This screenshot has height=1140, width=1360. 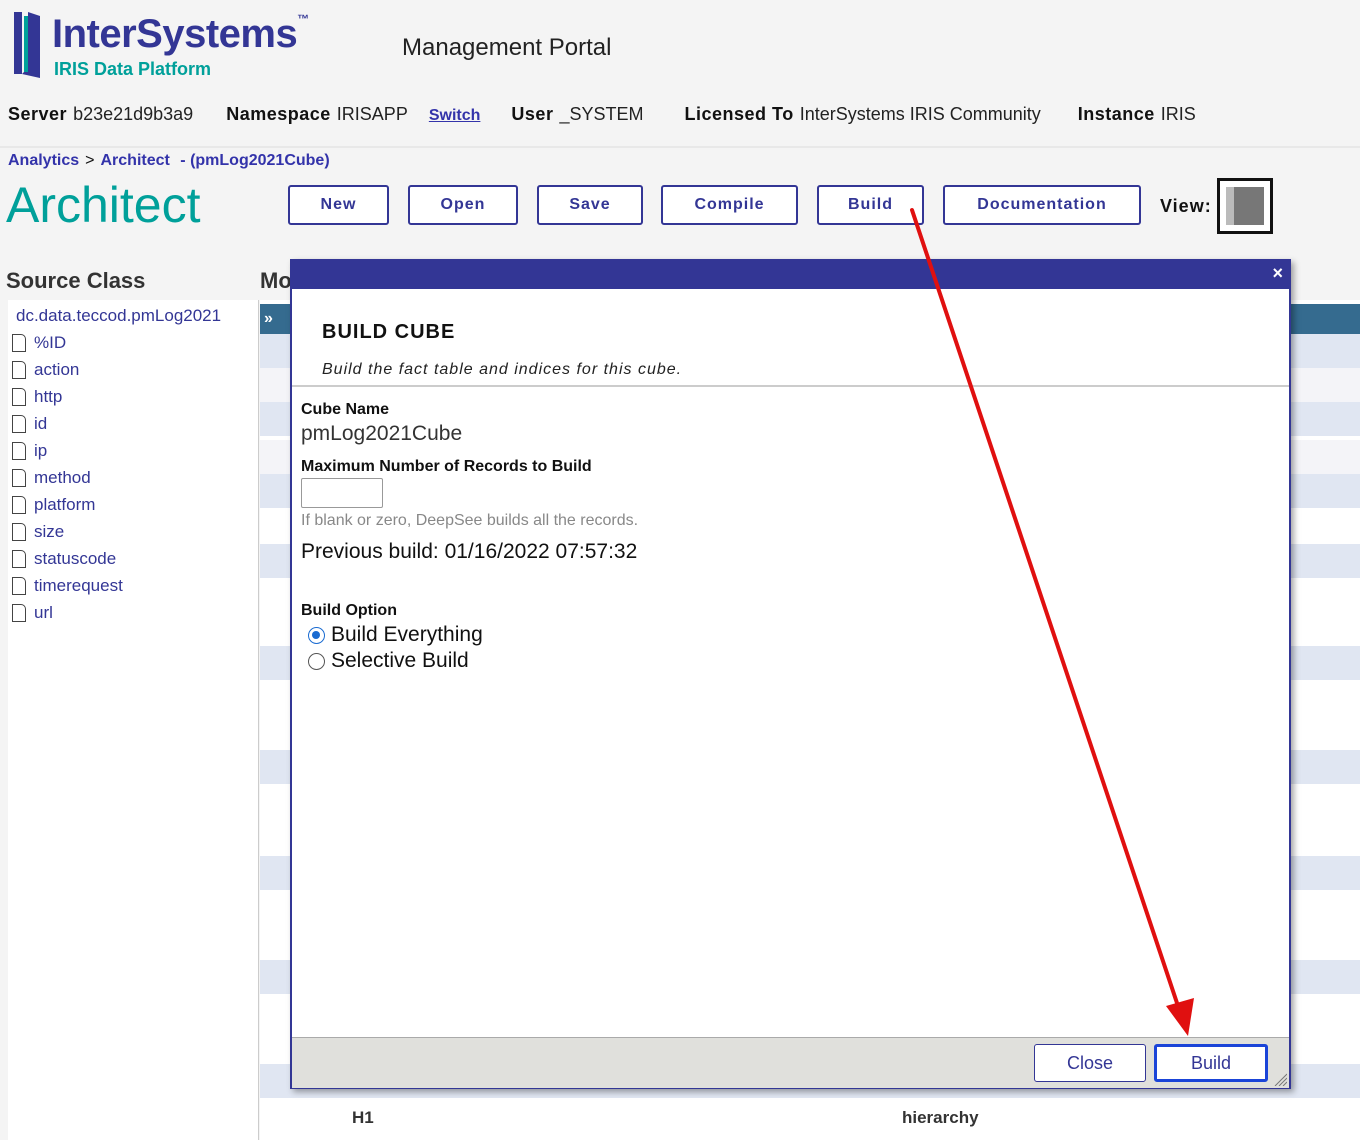 I want to click on breadcrumb-analytics: Analytics, so click(x=43, y=160).